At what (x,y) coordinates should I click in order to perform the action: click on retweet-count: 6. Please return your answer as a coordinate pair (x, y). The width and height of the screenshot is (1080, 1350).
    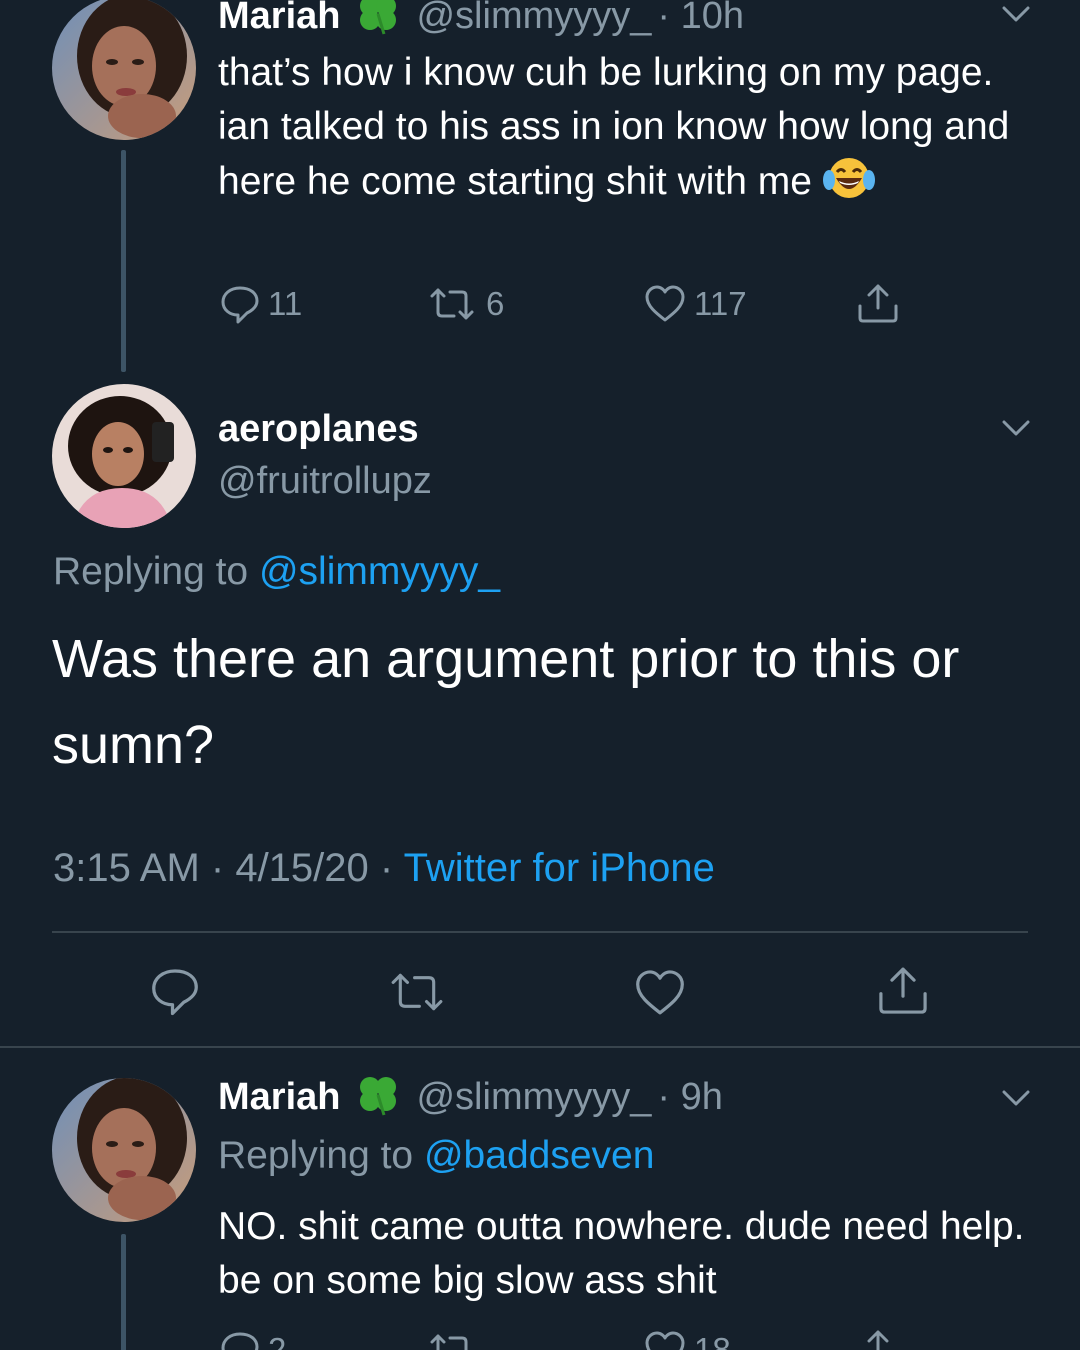
    Looking at the image, I should click on (495, 303).